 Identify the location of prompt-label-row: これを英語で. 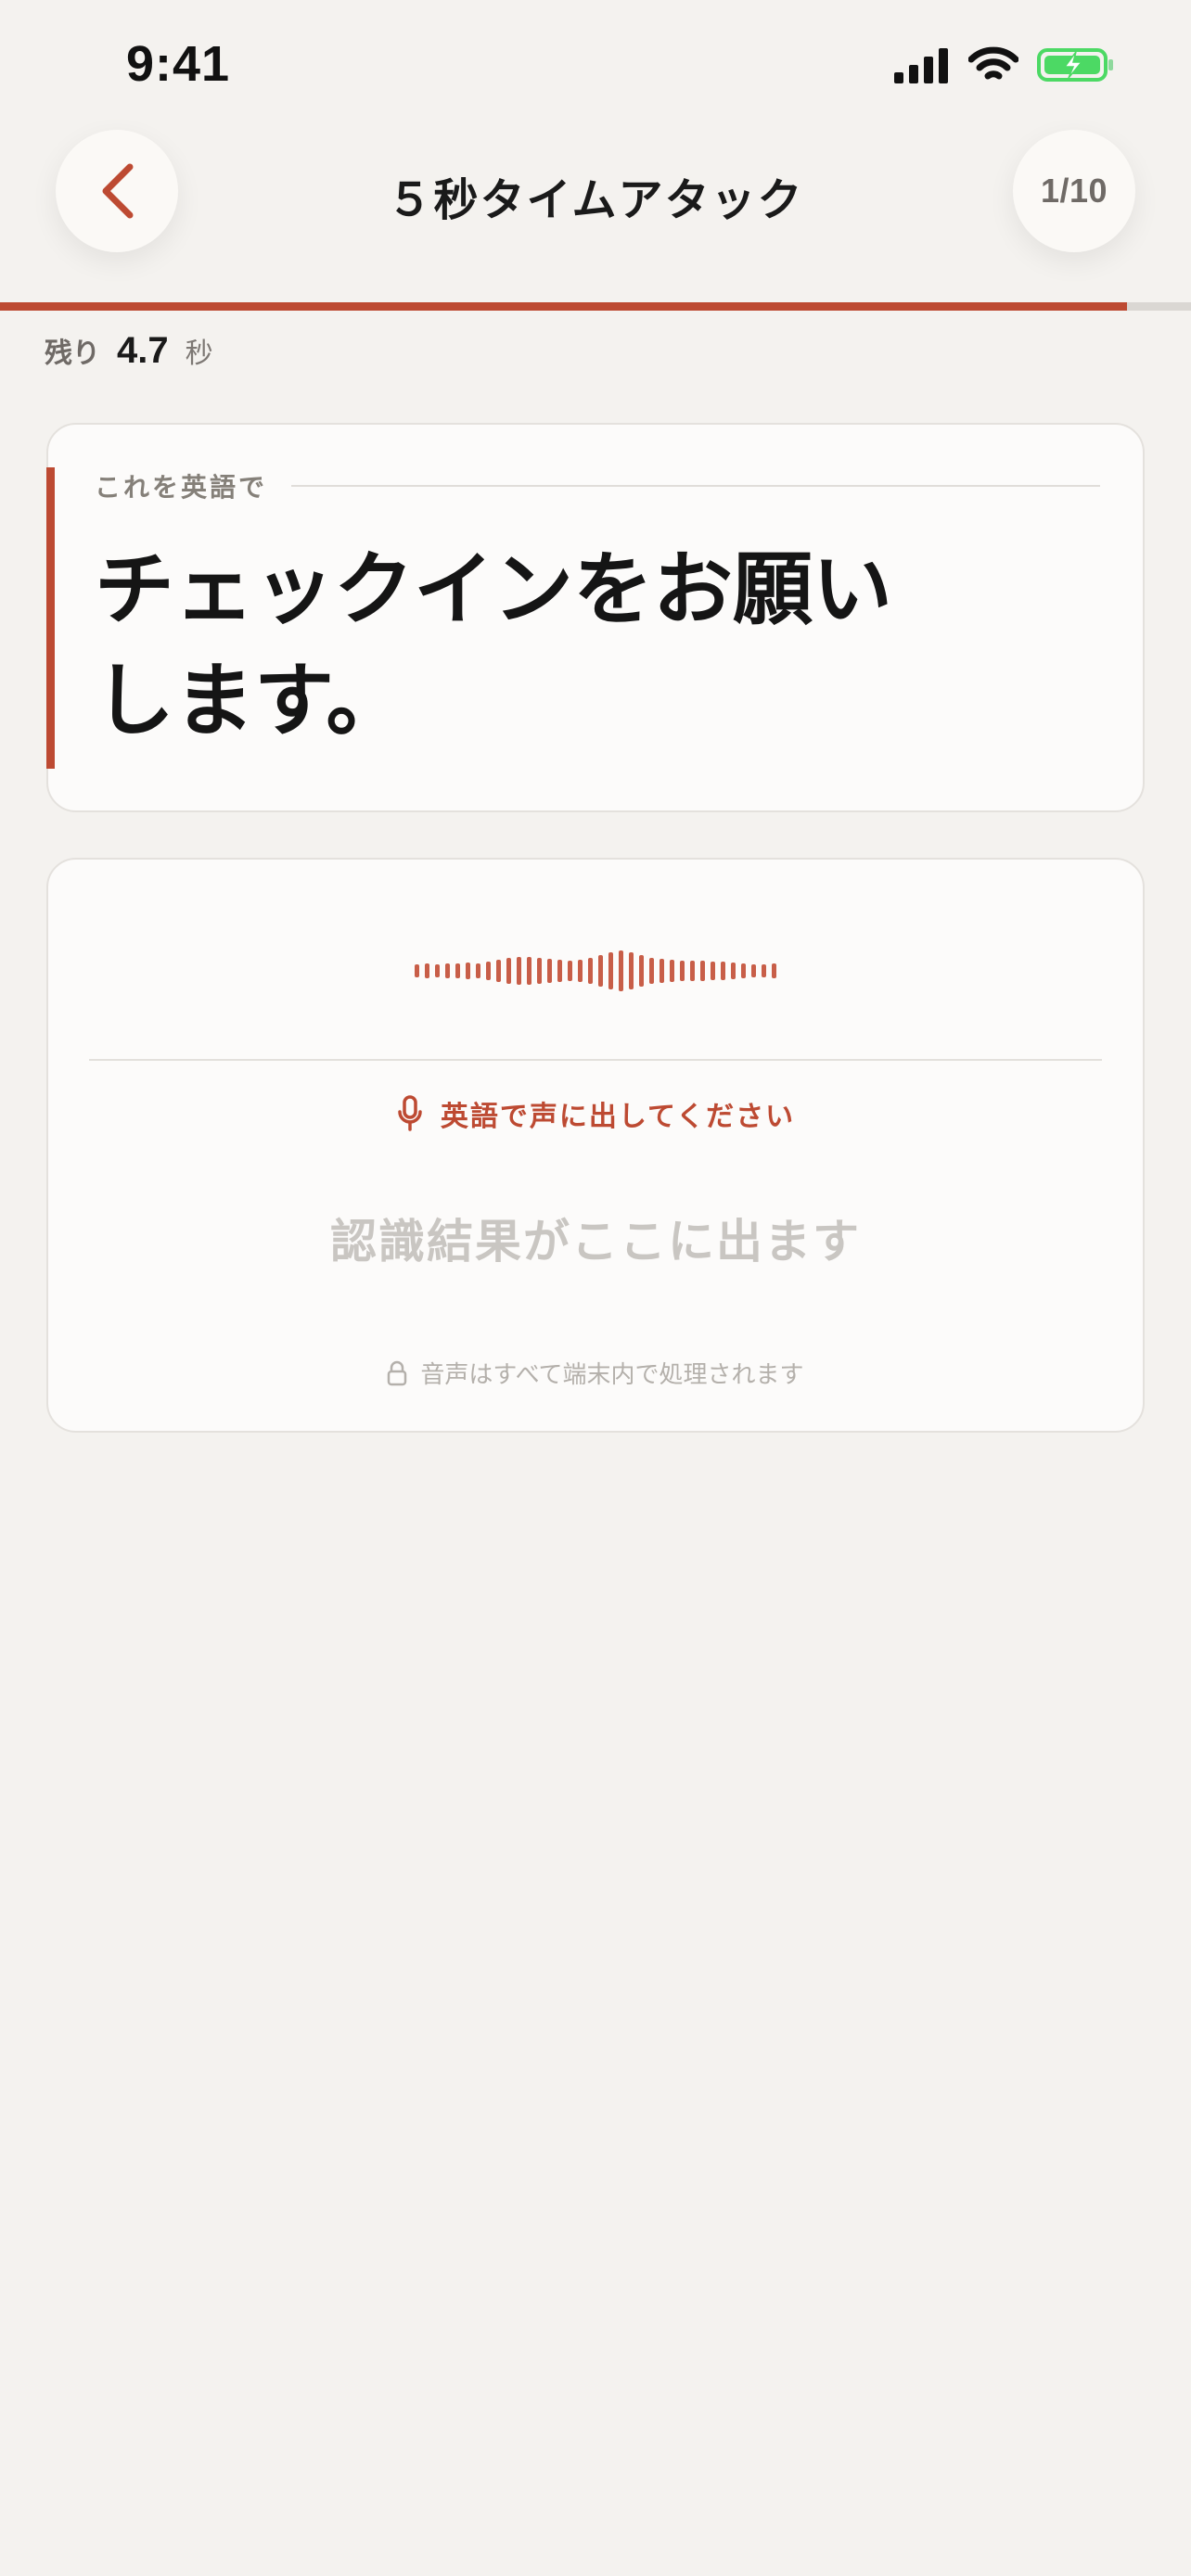
(597, 485).